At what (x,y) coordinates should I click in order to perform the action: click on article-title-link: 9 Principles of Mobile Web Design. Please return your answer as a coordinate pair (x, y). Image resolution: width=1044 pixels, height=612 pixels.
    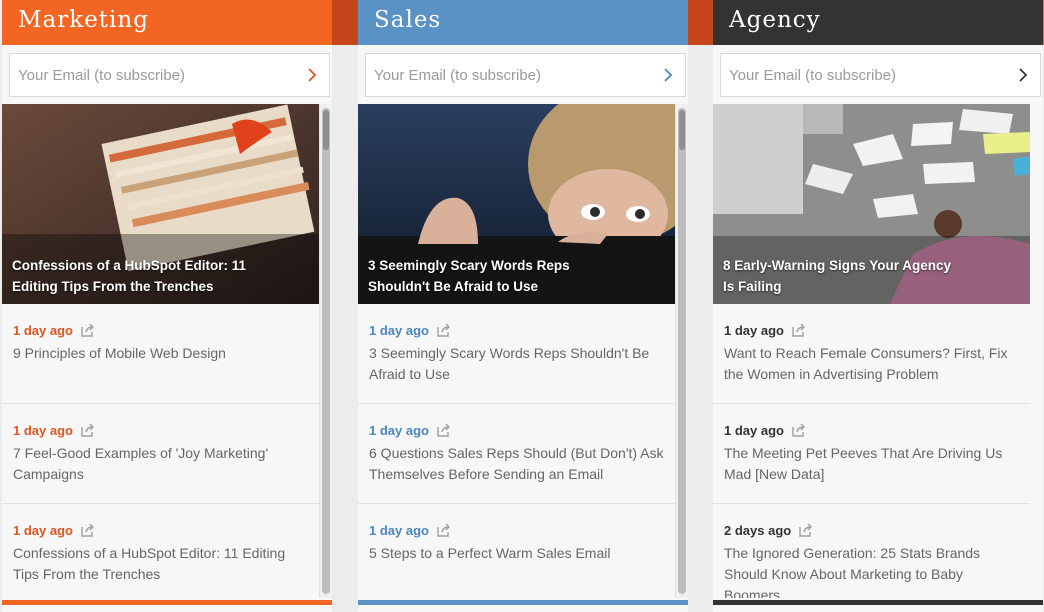
    Looking at the image, I should click on (160, 353).